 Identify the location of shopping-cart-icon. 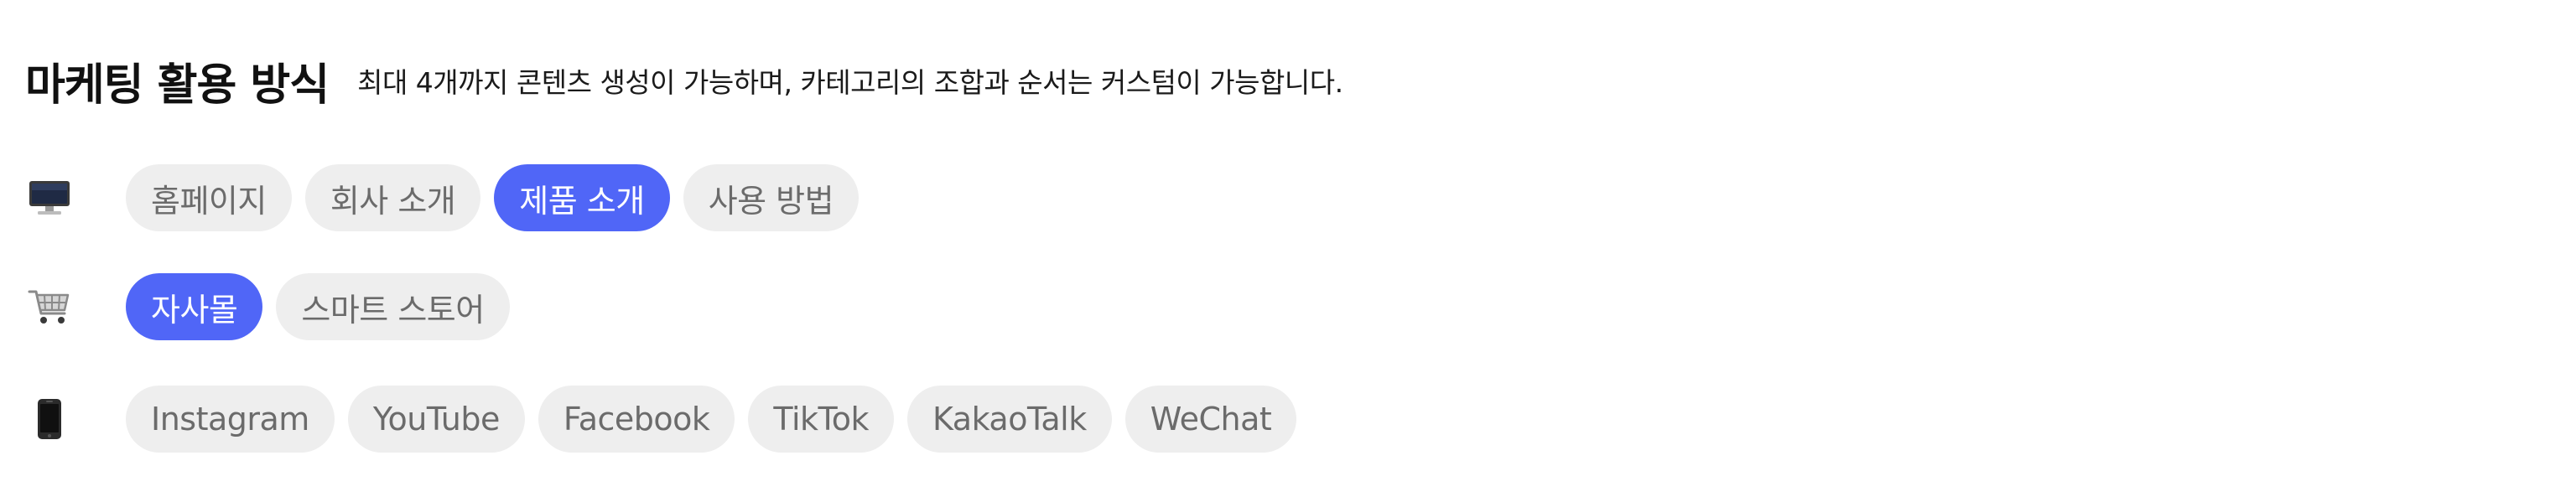
(49, 306).